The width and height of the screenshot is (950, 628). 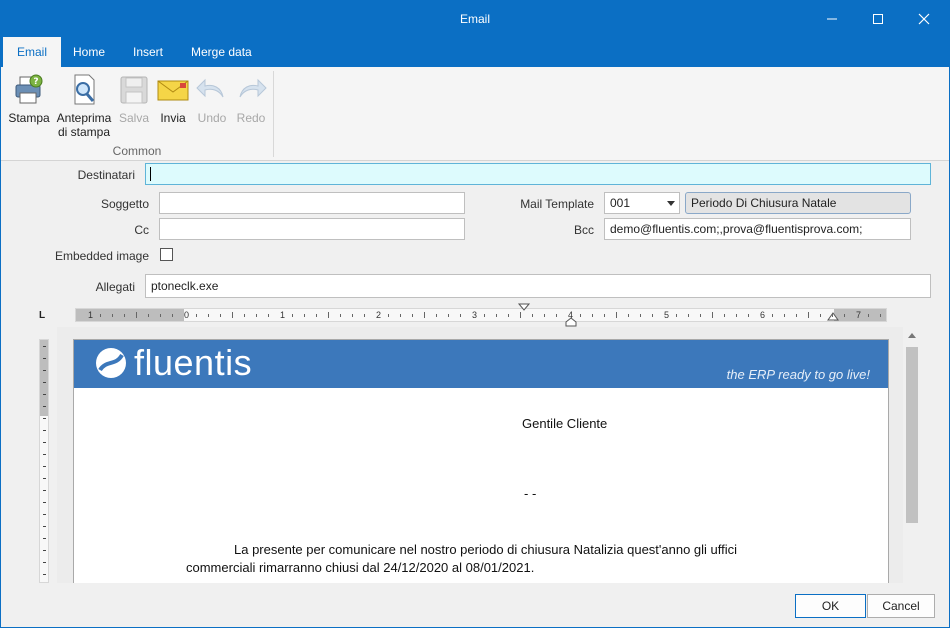 I want to click on soggetto-input, so click(x=312, y=203).